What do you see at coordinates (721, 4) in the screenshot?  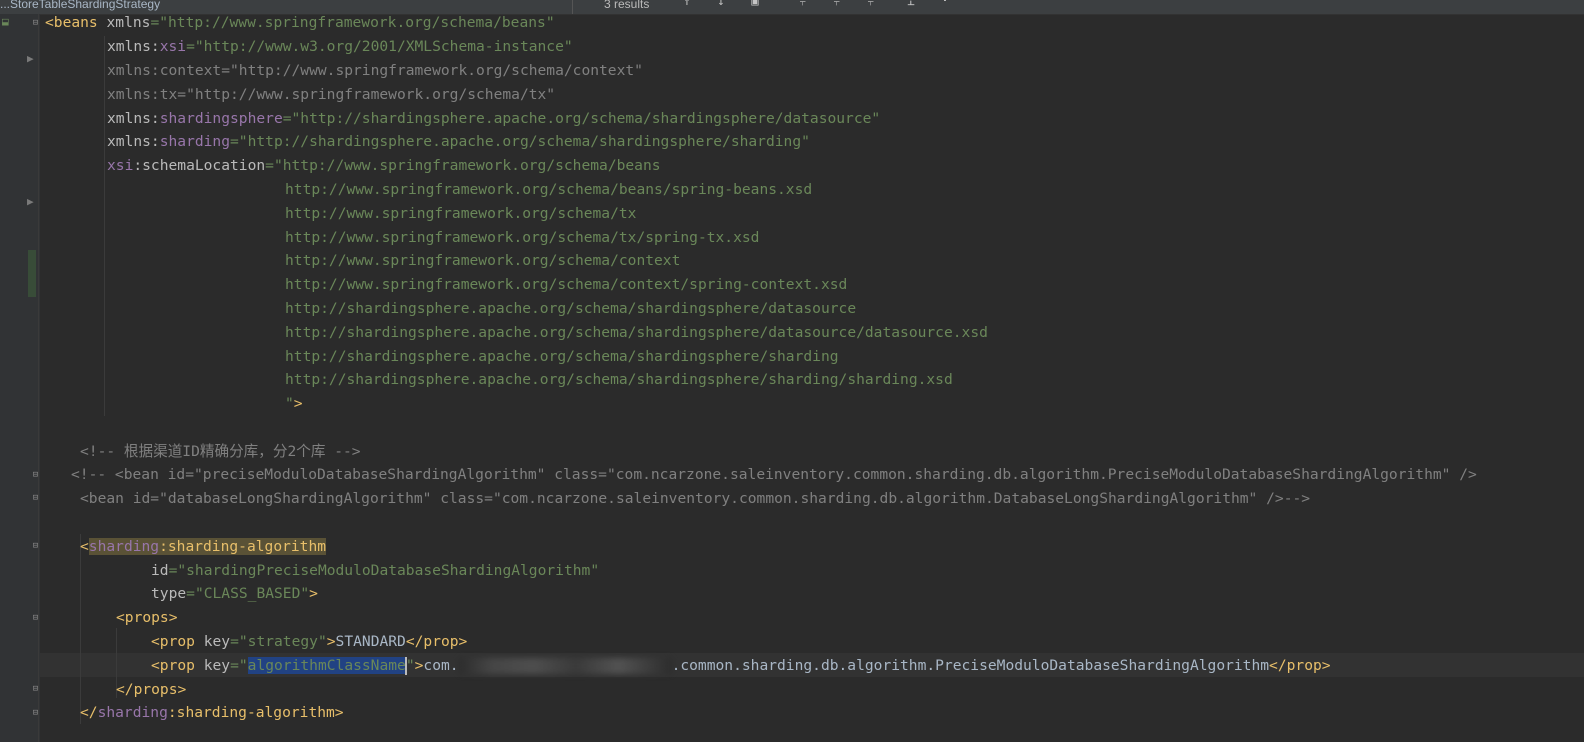 I see `next-occurrence-icon: ↓` at bounding box center [721, 4].